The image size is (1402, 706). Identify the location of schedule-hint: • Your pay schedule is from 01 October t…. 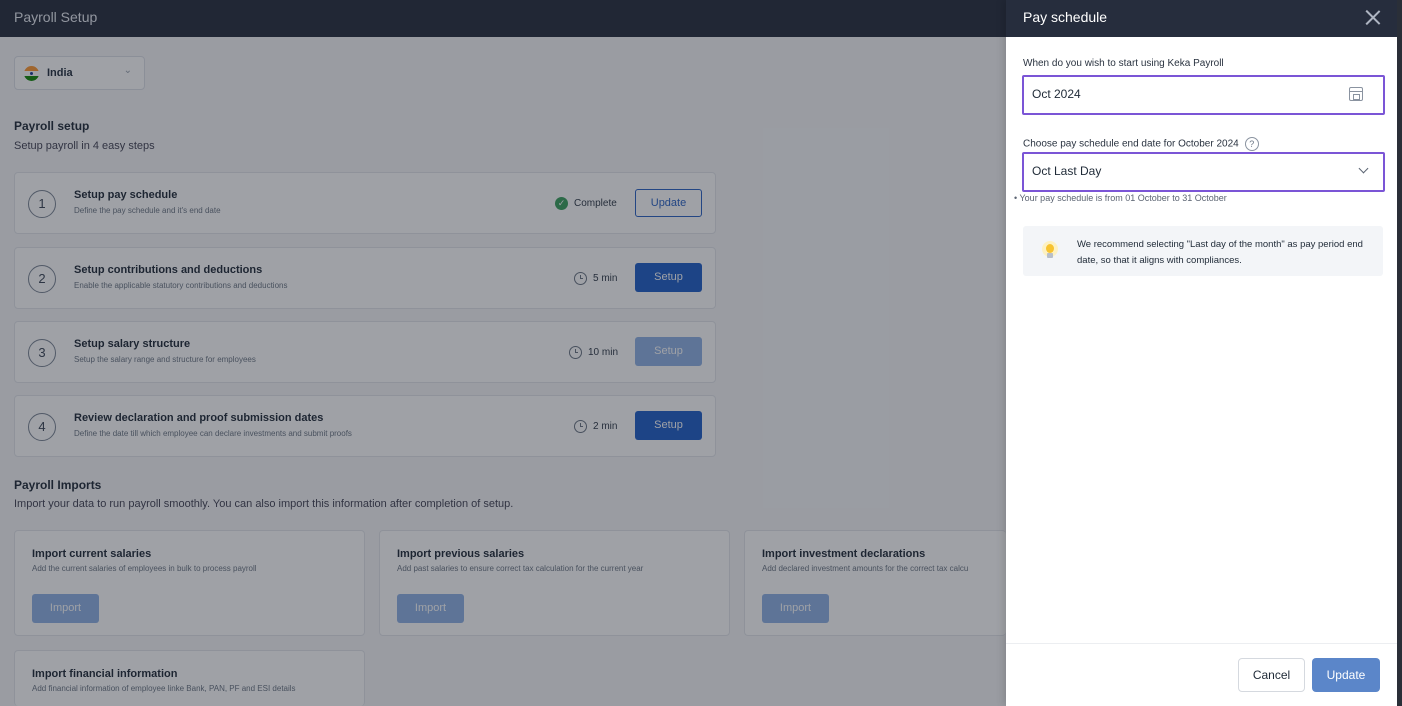
(1120, 198).